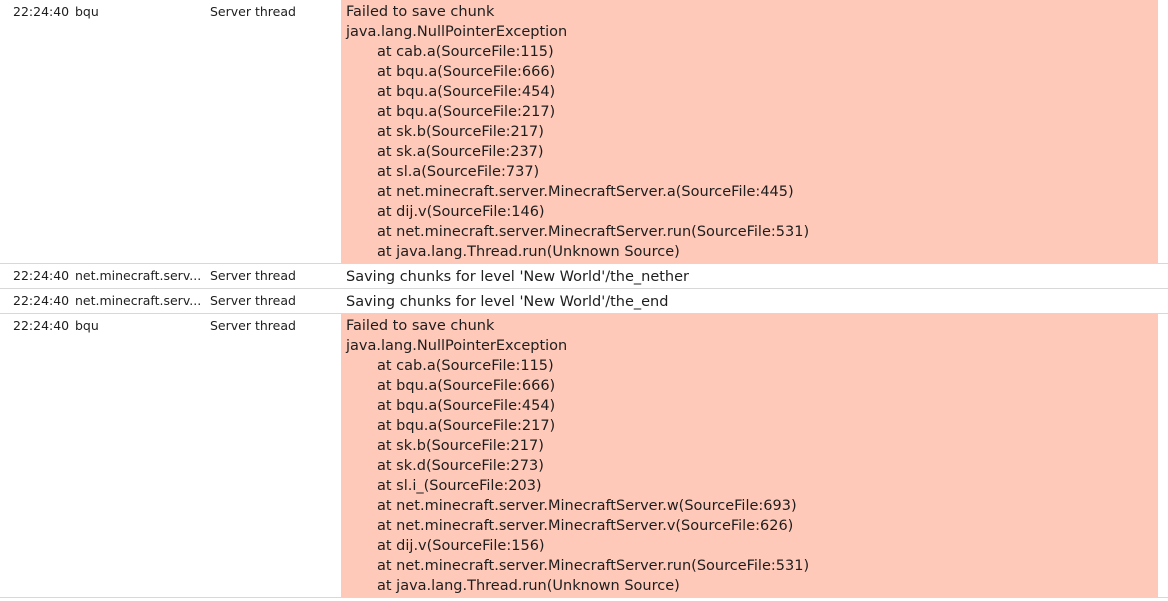 The width and height of the screenshot is (1168, 601). Describe the element at coordinates (460, 466) in the screenshot. I see `stack-frame-line: at sk.d(SourceFile:273)` at that location.